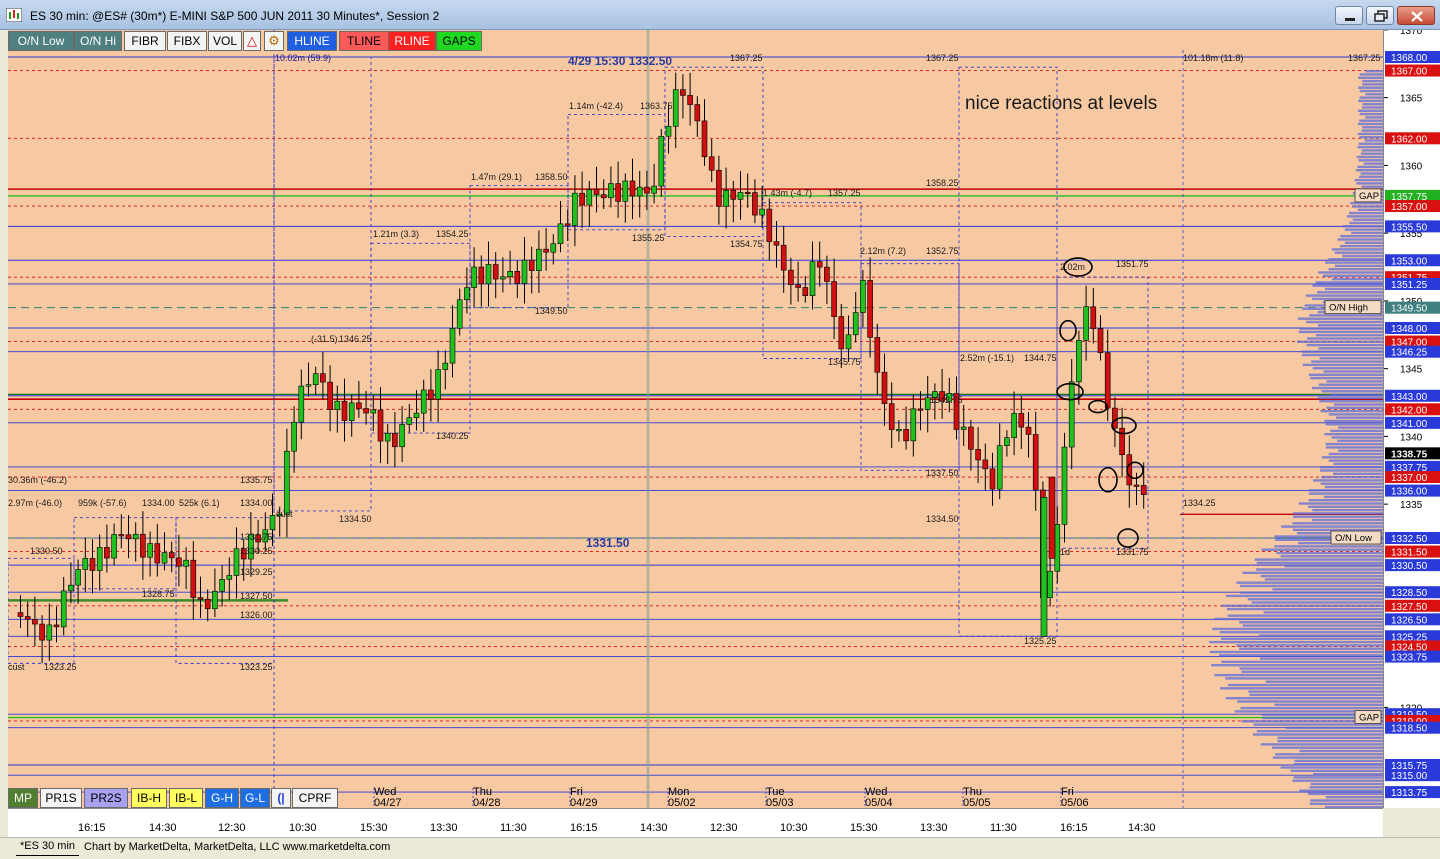  What do you see at coordinates (1409, 329) in the screenshot?
I see `price-tag-label: 1348.00` at bounding box center [1409, 329].